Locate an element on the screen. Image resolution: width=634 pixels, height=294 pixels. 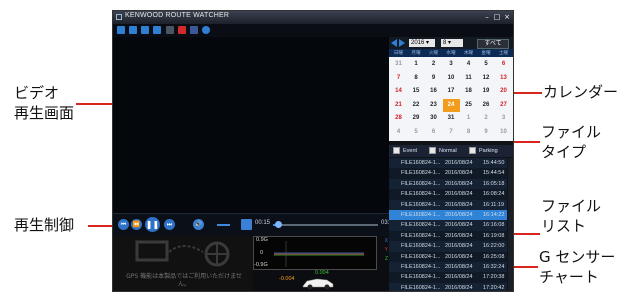
file-list-row: FILE160824-1... 2016/08/24 16:08:24 is located at coordinates (448, 195).